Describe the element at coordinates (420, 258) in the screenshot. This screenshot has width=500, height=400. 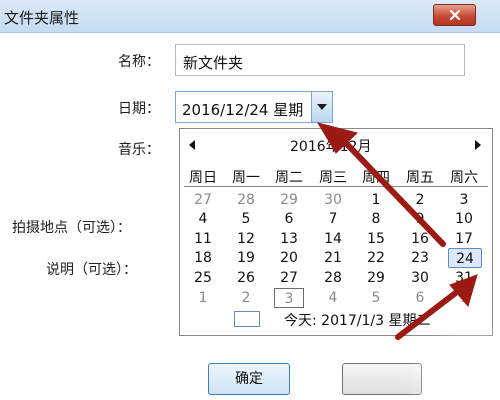
I see `calendar-day: 23` at that location.